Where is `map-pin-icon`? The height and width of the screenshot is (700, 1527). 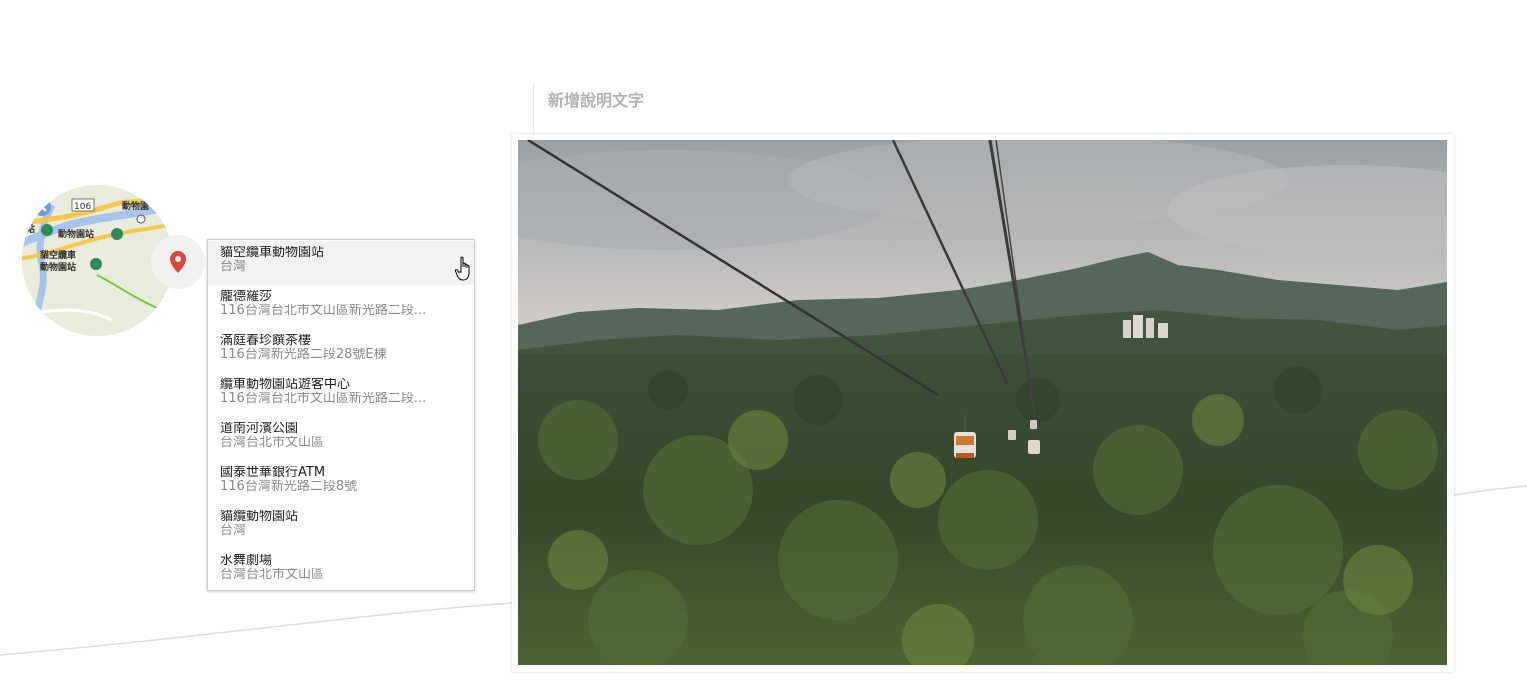 map-pin-icon is located at coordinates (178, 262).